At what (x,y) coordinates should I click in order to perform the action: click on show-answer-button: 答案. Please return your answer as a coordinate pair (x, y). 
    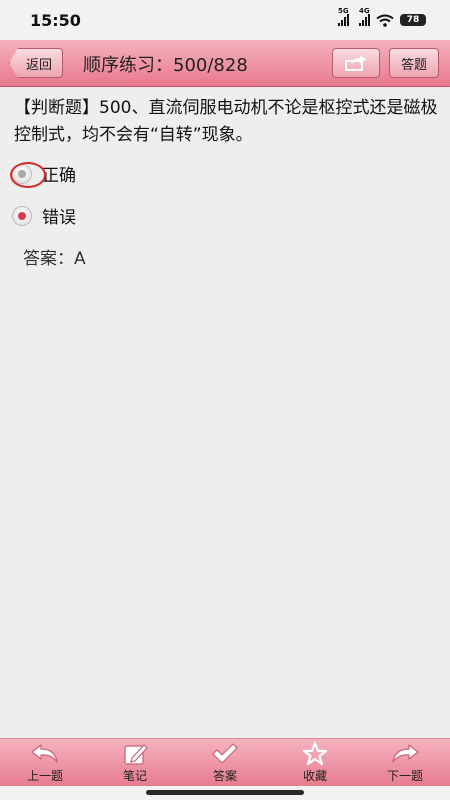
    Looking at the image, I should click on (225, 763).